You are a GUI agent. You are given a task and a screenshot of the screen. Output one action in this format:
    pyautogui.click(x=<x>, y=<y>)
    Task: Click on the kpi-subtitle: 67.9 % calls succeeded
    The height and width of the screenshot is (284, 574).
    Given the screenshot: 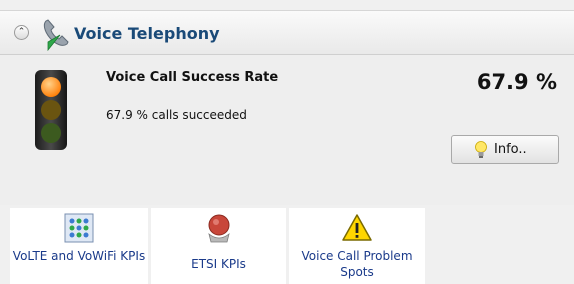 What is the action you would take?
    pyautogui.click(x=176, y=115)
    